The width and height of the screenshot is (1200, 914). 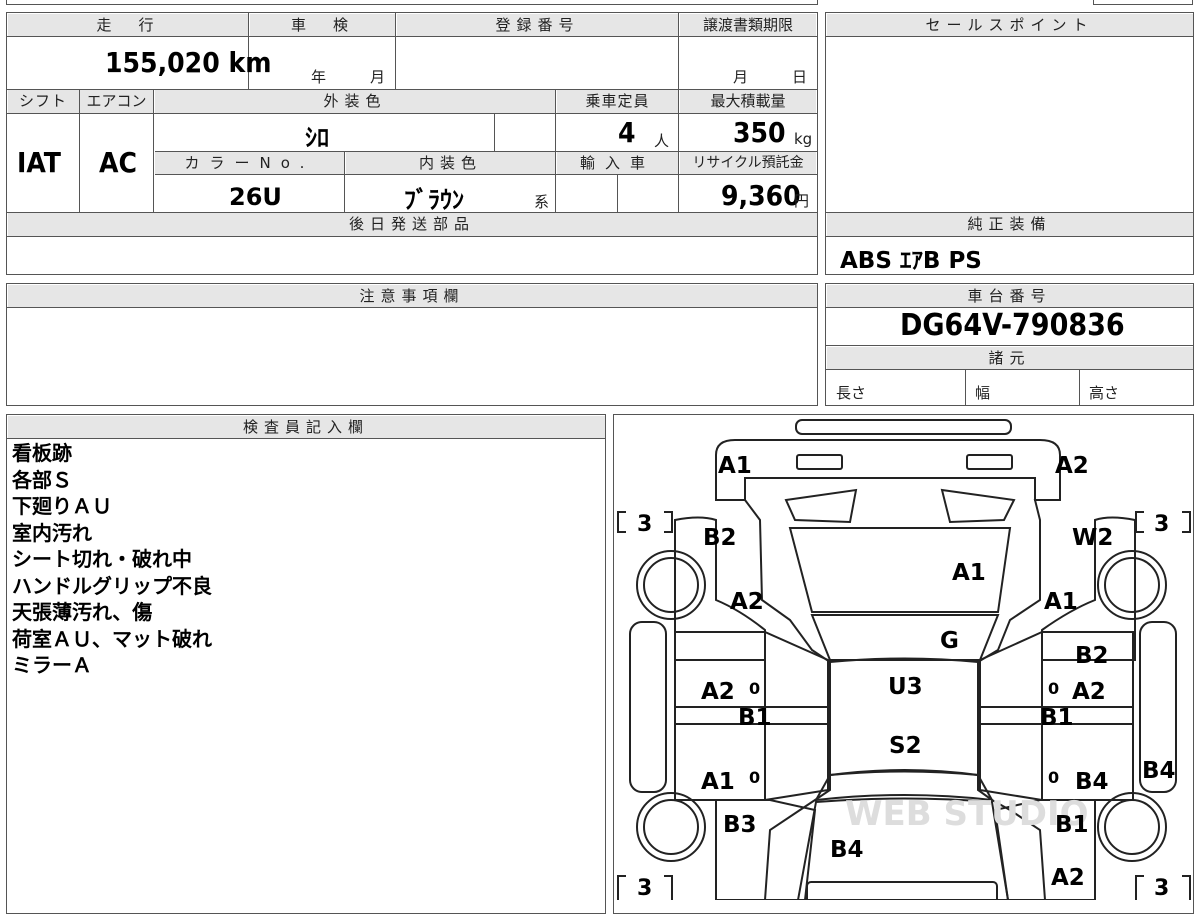 What do you see at coordinates (1132, 585) in the screenshot?
I see `wheel-right-front` at bounding box center [1132, 585].